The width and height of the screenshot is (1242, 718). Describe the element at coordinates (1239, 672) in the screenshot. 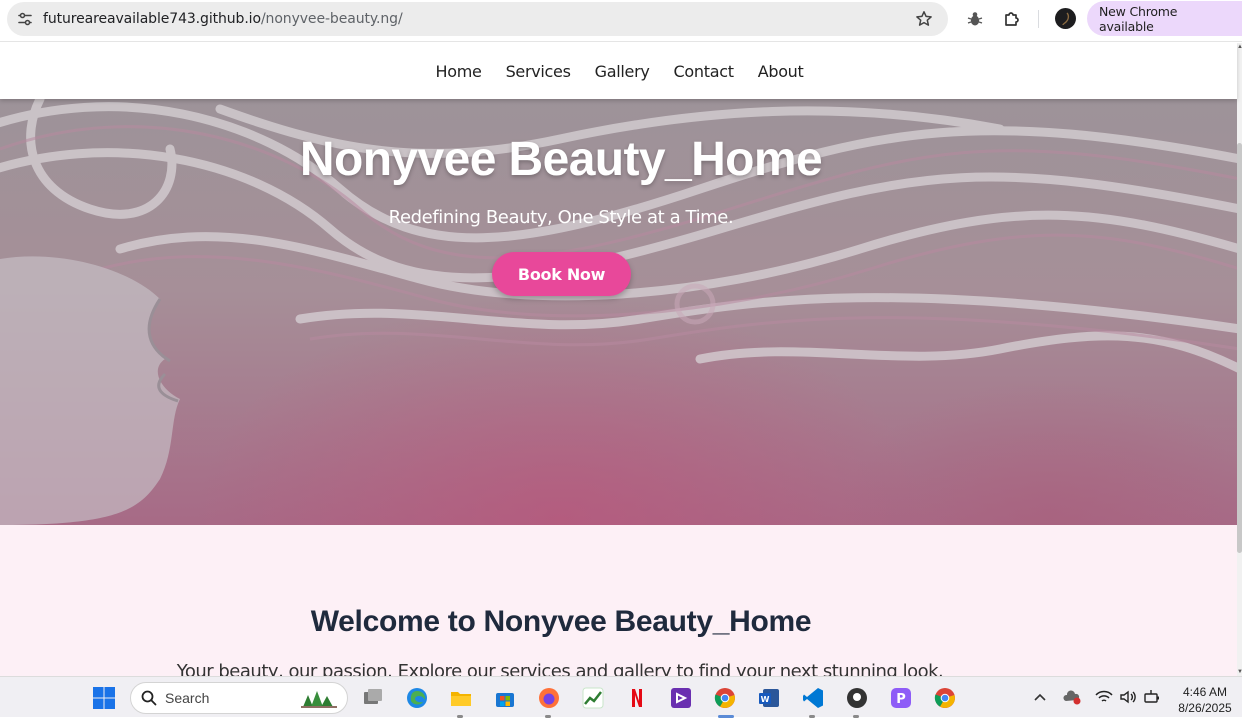

I see `scroll-down-arrow-icon: ▼` at that location.